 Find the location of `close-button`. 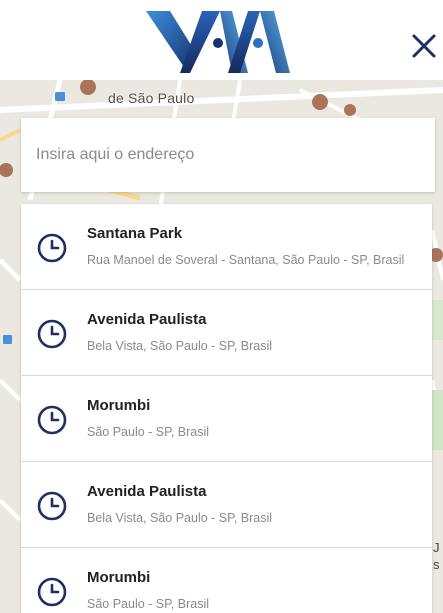

close-button is located at coordinates (424, 46).